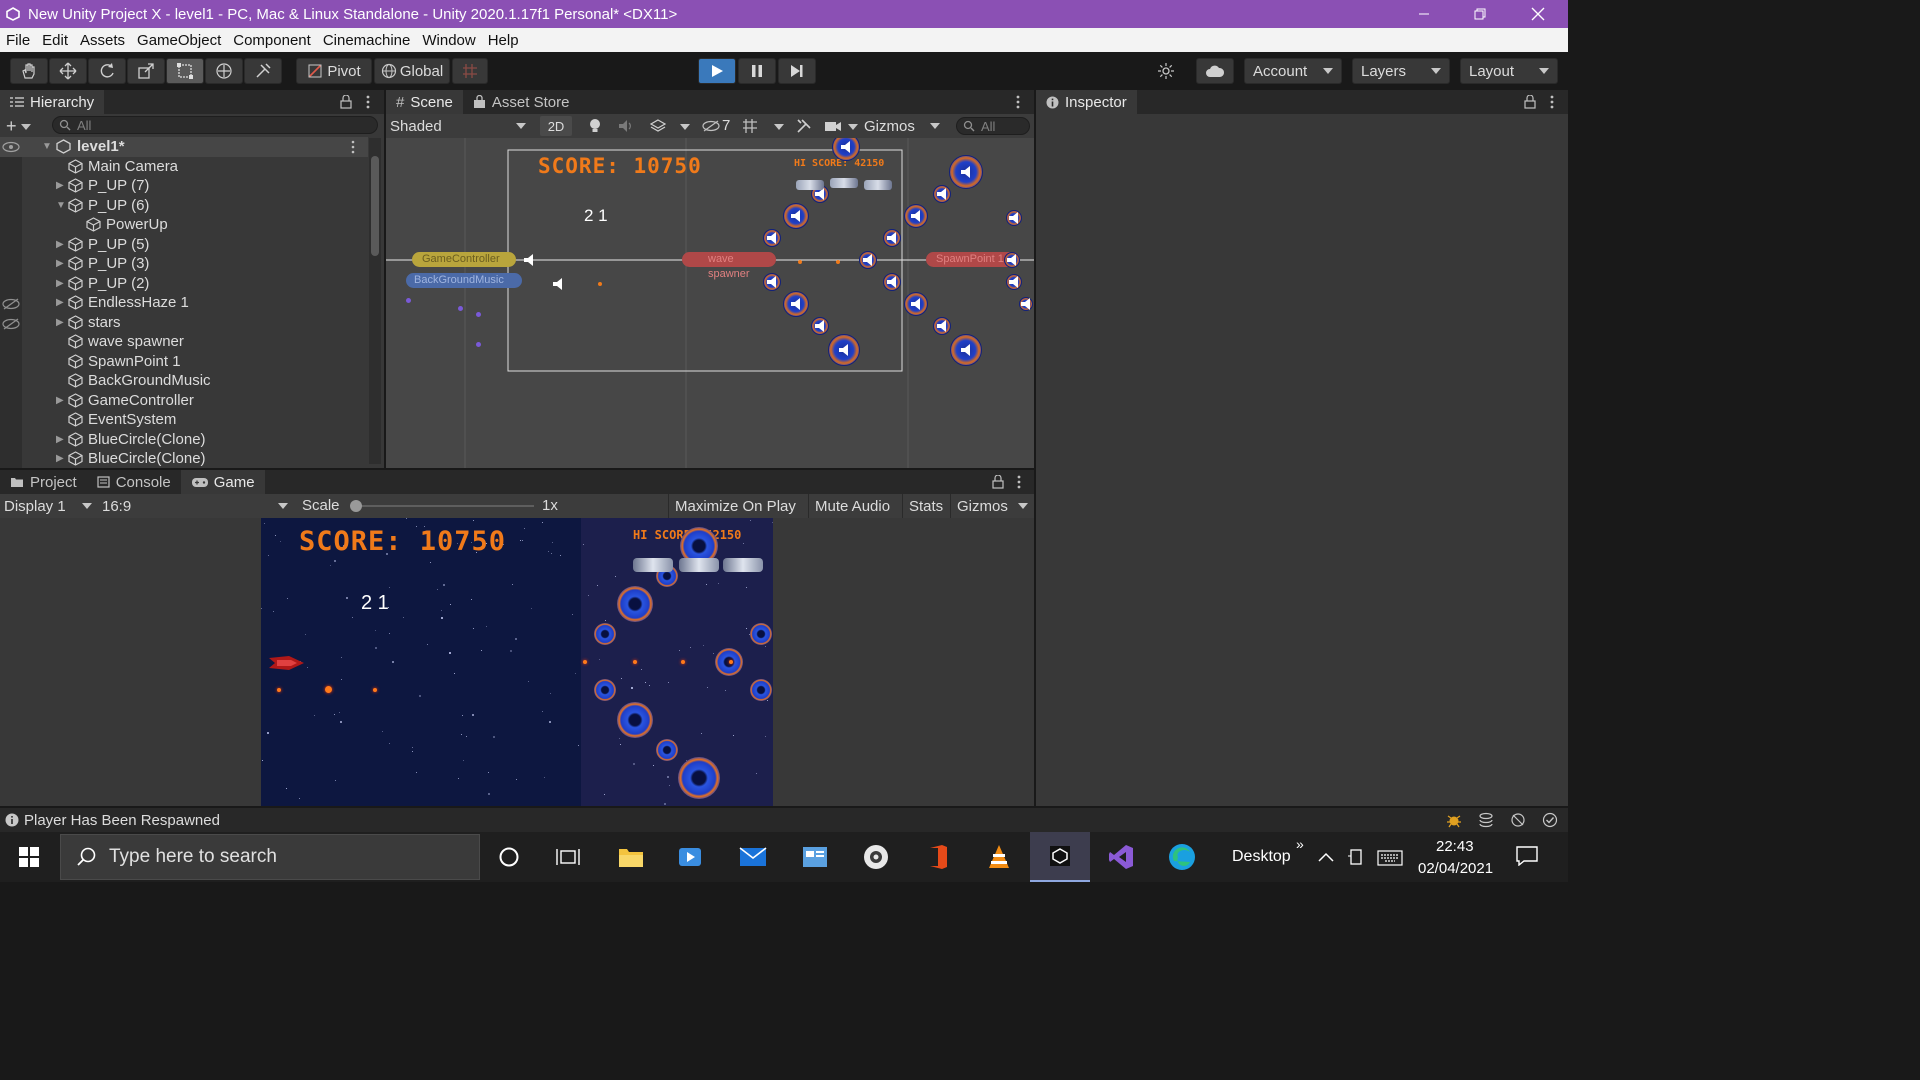  I want to click on menu-gameobject: GameObject, so click(179, 40).